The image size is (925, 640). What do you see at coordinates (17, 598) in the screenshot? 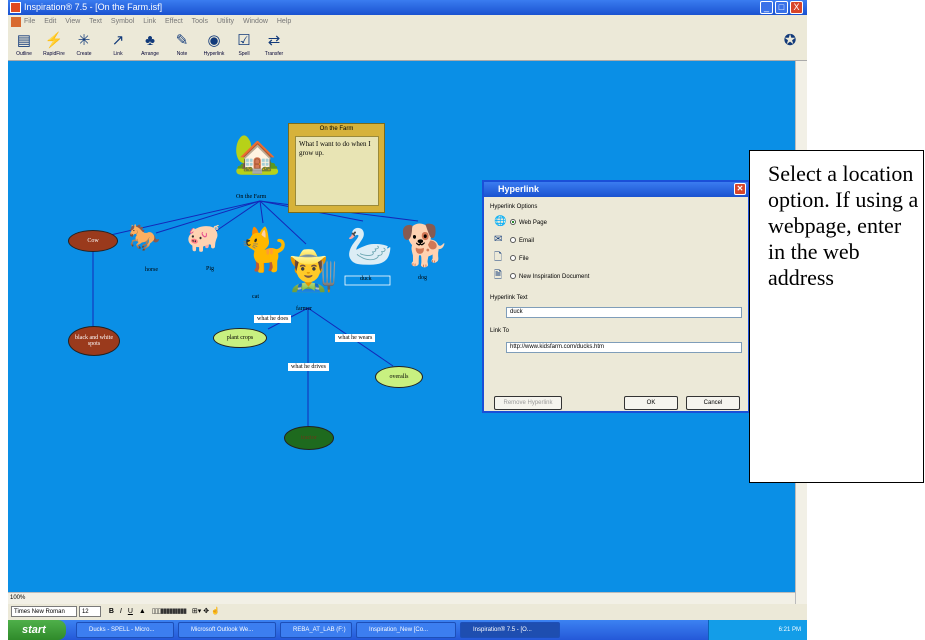
I see `zoom-level: 100%` at bounding box center [17, 598].